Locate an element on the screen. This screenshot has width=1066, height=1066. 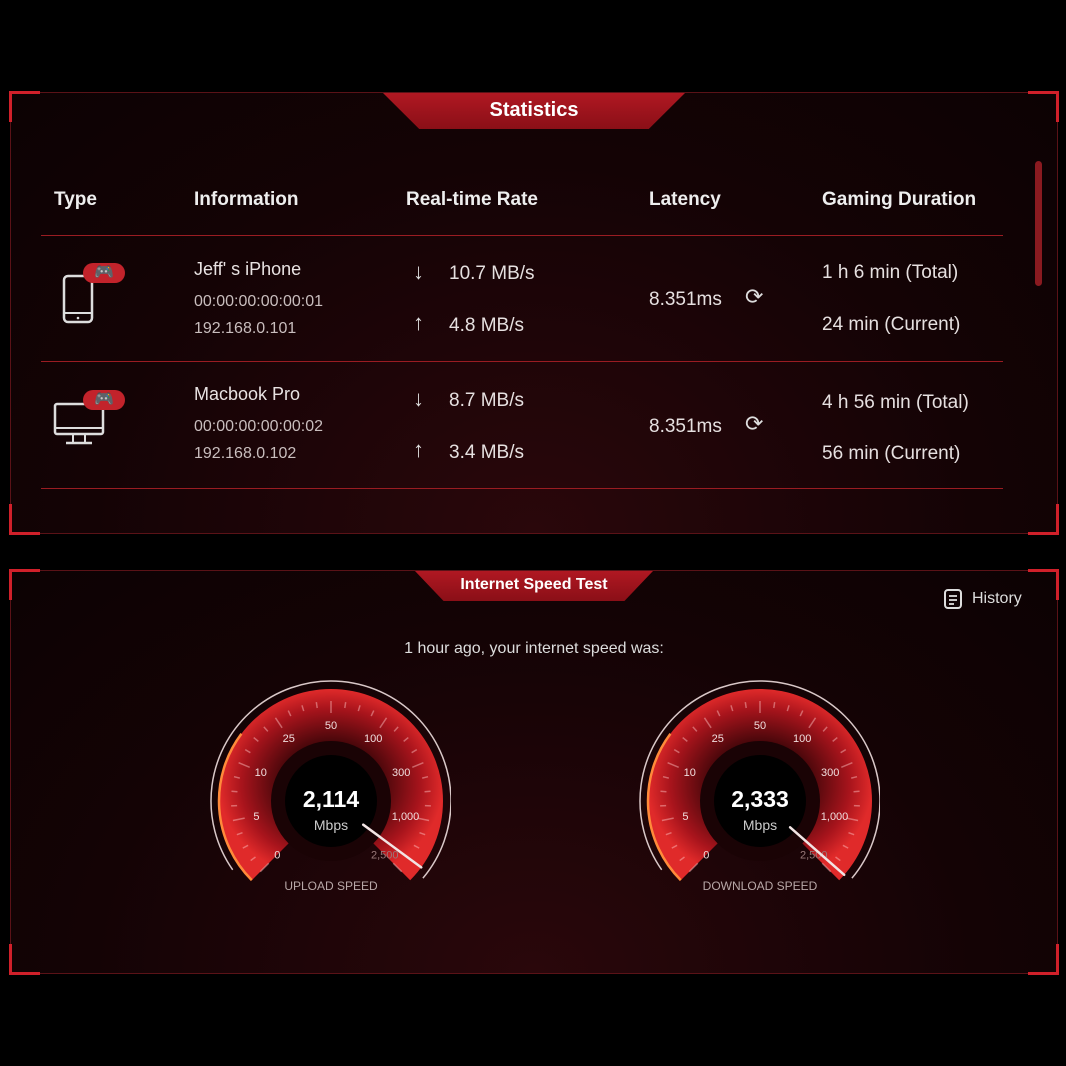
upload-rate: 4.8 MB/s is located at coordinates (486, 325).